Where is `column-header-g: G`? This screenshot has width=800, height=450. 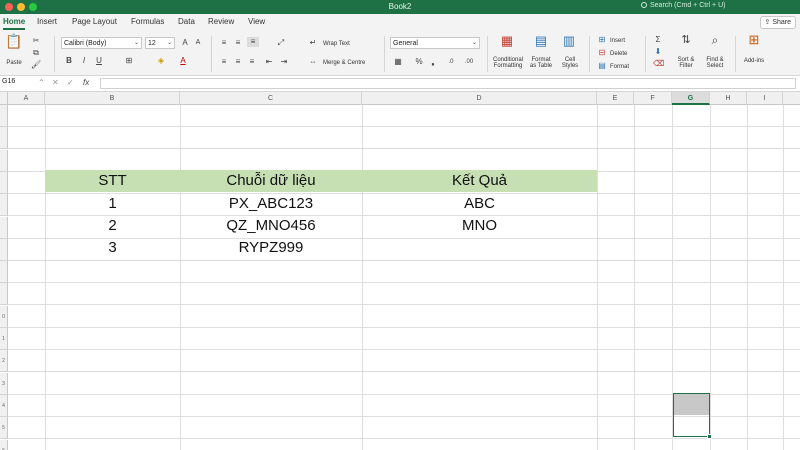
column-header-g: G is located at coordinates (691, 98).